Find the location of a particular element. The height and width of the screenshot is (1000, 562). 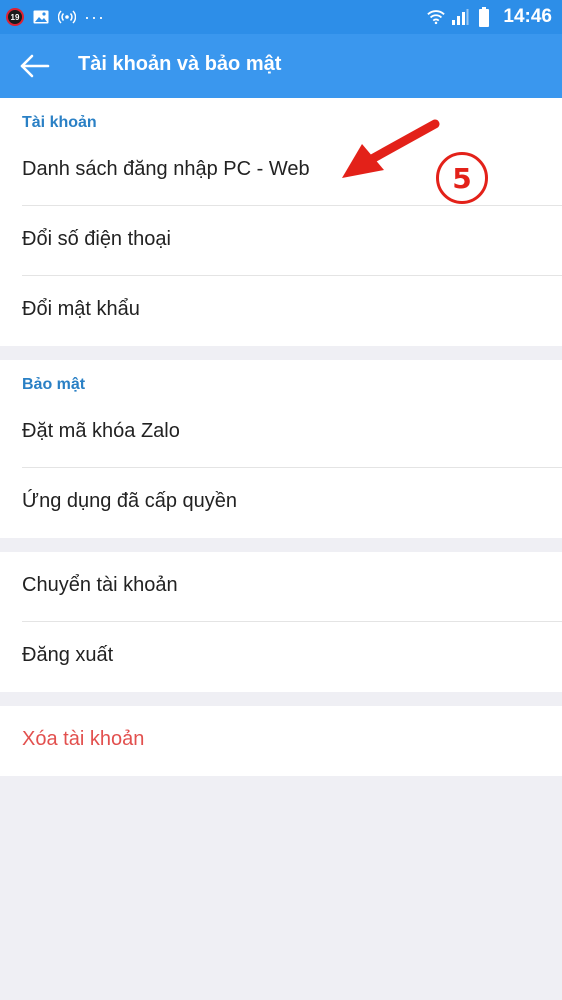

menu-item-authorized-apps: Ứng dụng đã cấp quyền is located at coordinates (281, 503).